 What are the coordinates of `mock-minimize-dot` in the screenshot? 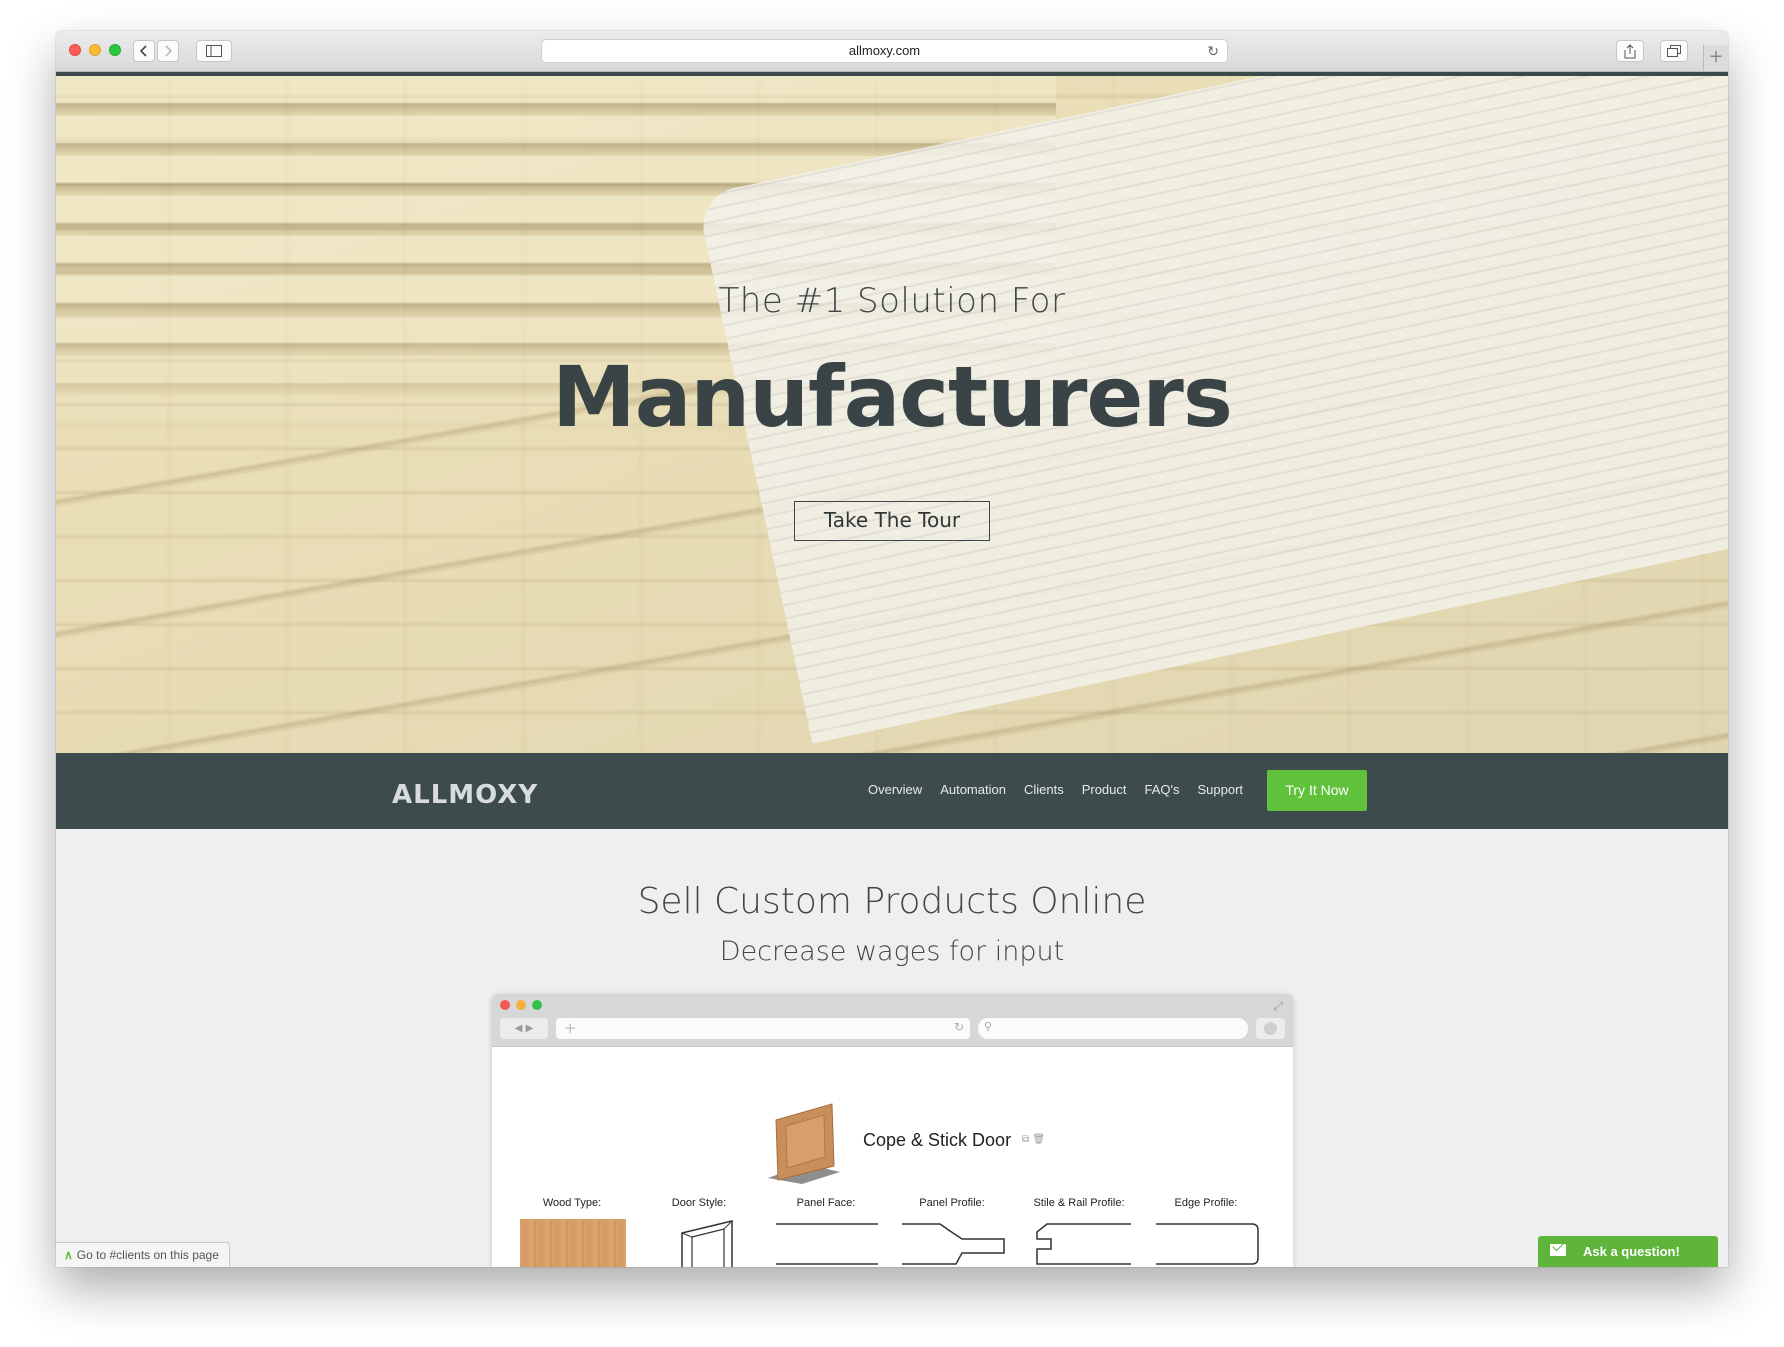 It's located at (521, 1005).